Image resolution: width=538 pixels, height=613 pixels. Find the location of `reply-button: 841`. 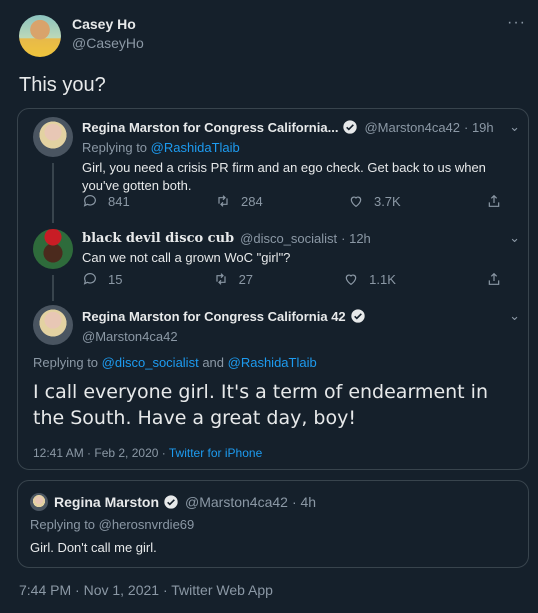

reply-button: 841 is located at coordinates (106, 201).